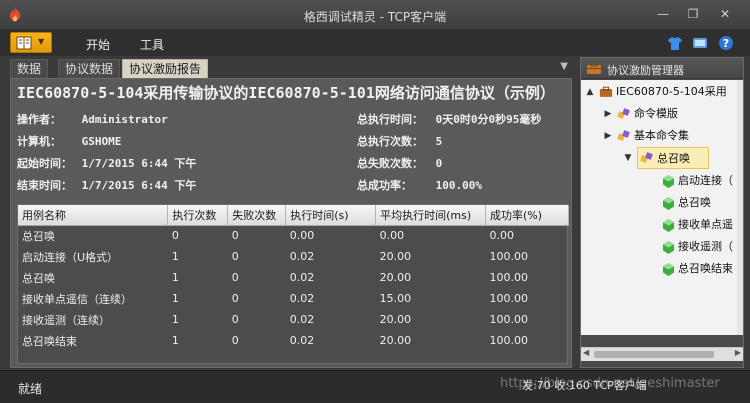 The height and width of the screenshot is (403, 750). Describe the element at coordinates (700, 181) in the screenshot. I see `tree-leaf: 启动连接（` at that location.